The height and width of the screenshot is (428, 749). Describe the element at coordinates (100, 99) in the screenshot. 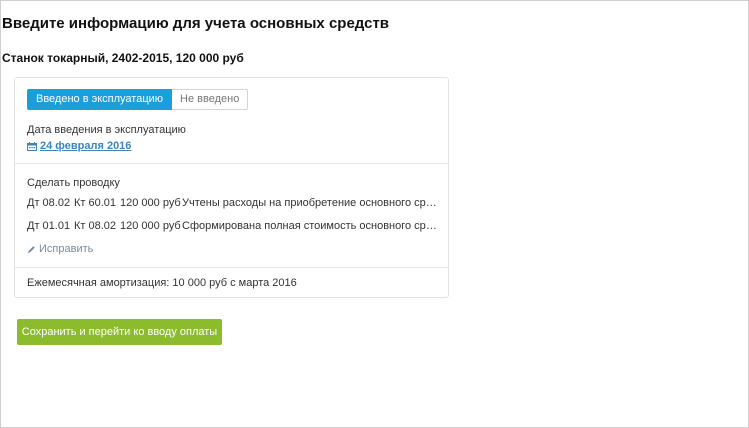

I see `toggle-commissioned: Введено в эксплуатацию` at that location.